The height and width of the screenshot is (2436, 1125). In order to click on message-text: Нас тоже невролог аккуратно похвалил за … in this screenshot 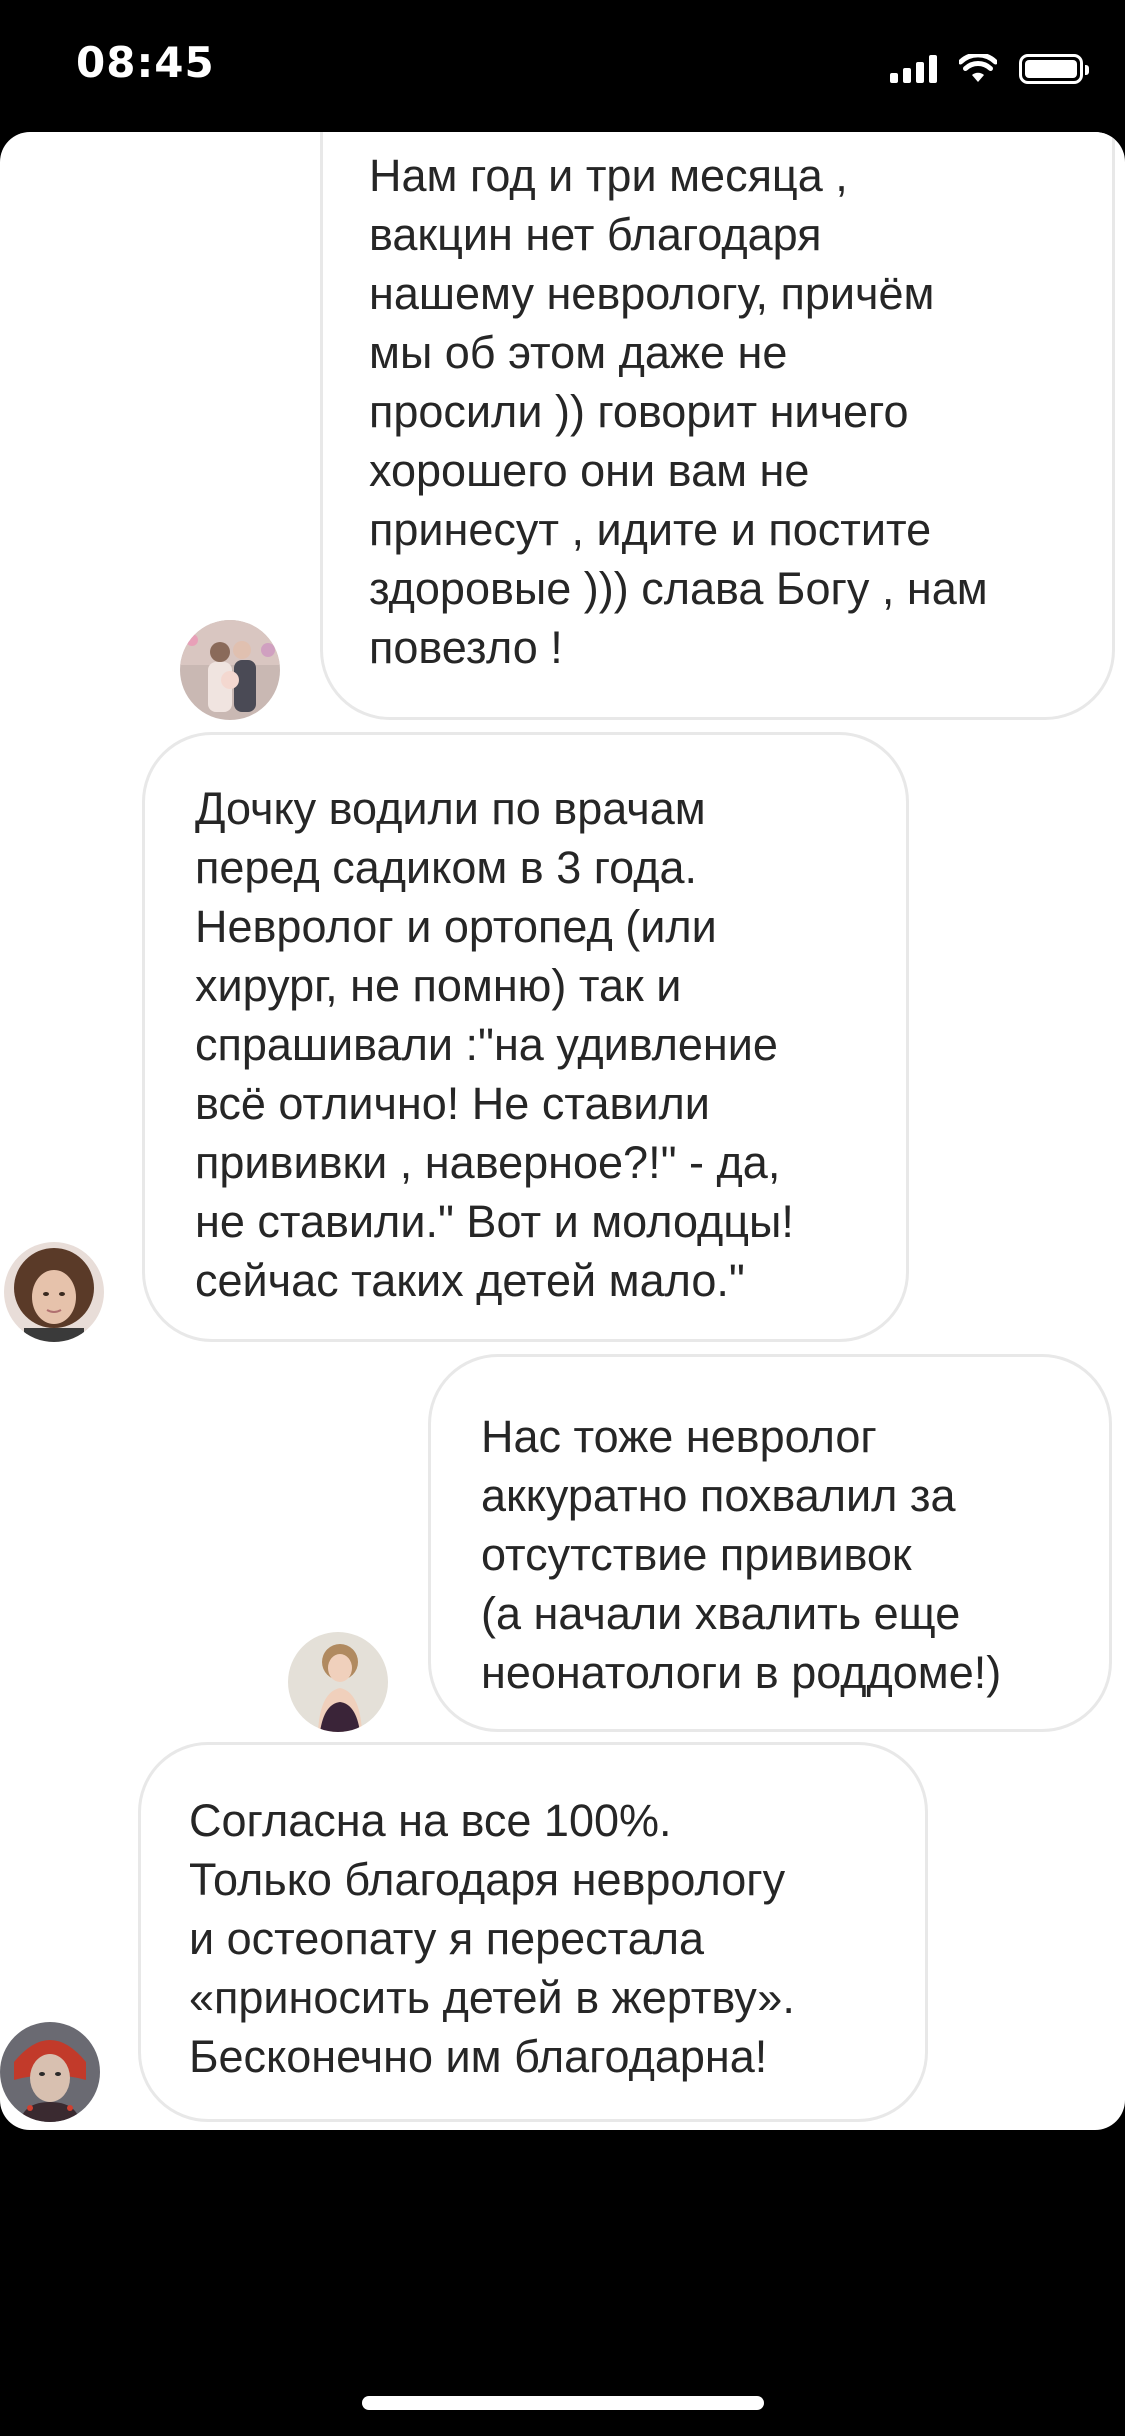, I will do `click(741, 1554)`.